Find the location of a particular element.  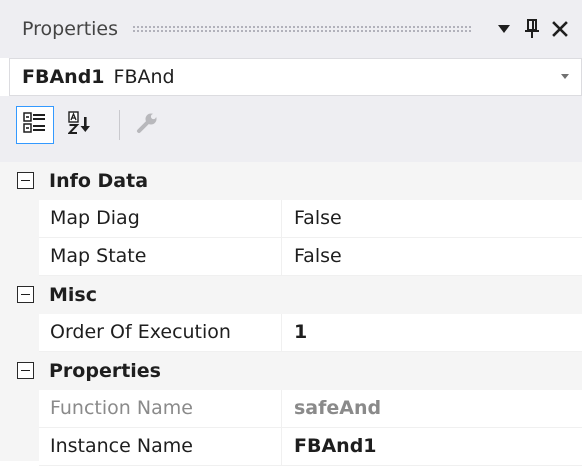

property-value: 1 is located at coordinates (432, 333).